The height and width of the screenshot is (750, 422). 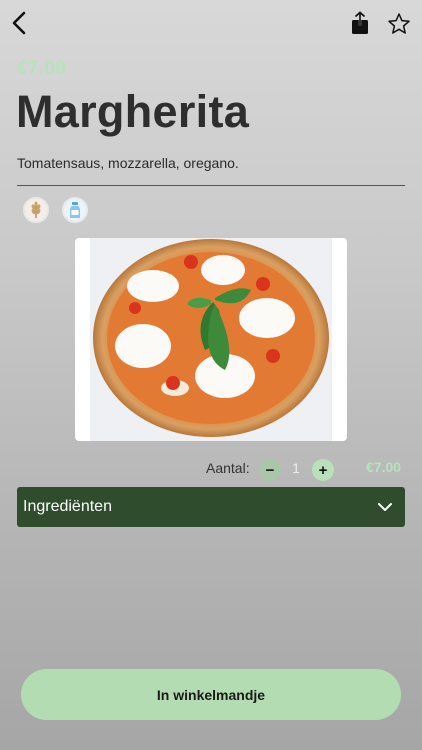 I want to click on share-icon, so click(x=360, y=22).